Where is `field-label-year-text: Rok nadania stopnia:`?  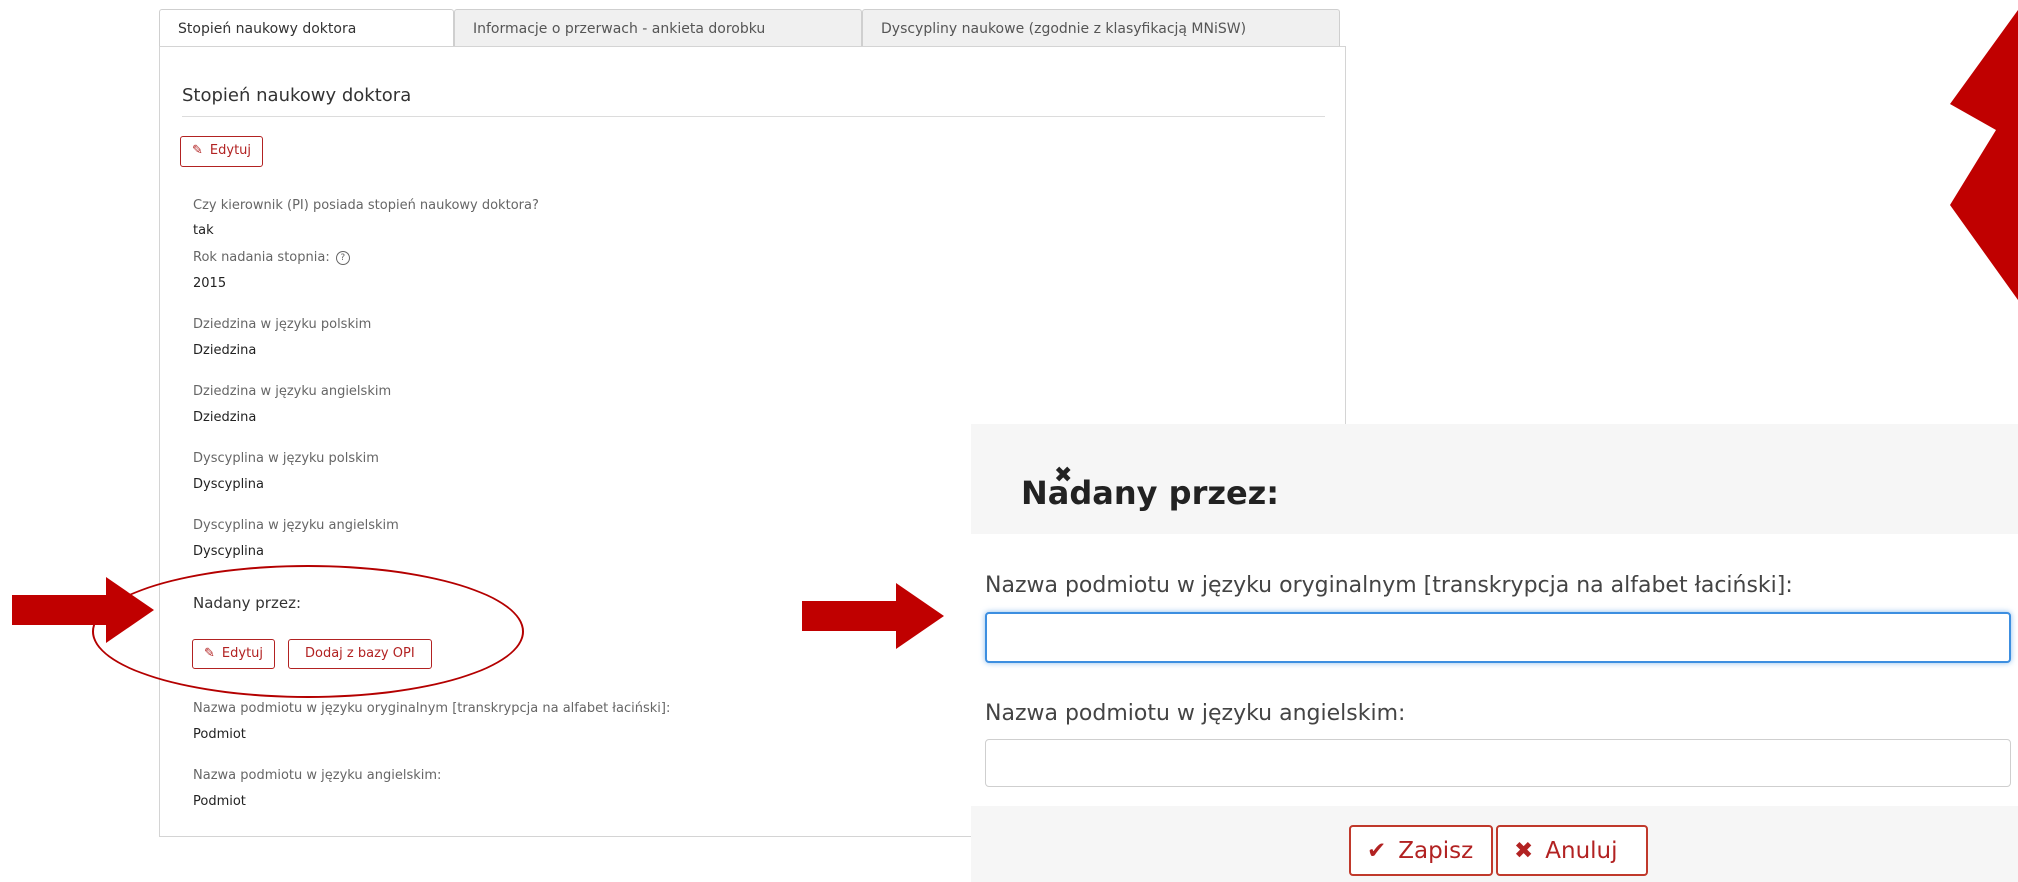
field-label-year-text: Rok nadania stopnia: is located at coordinates (261, 257).